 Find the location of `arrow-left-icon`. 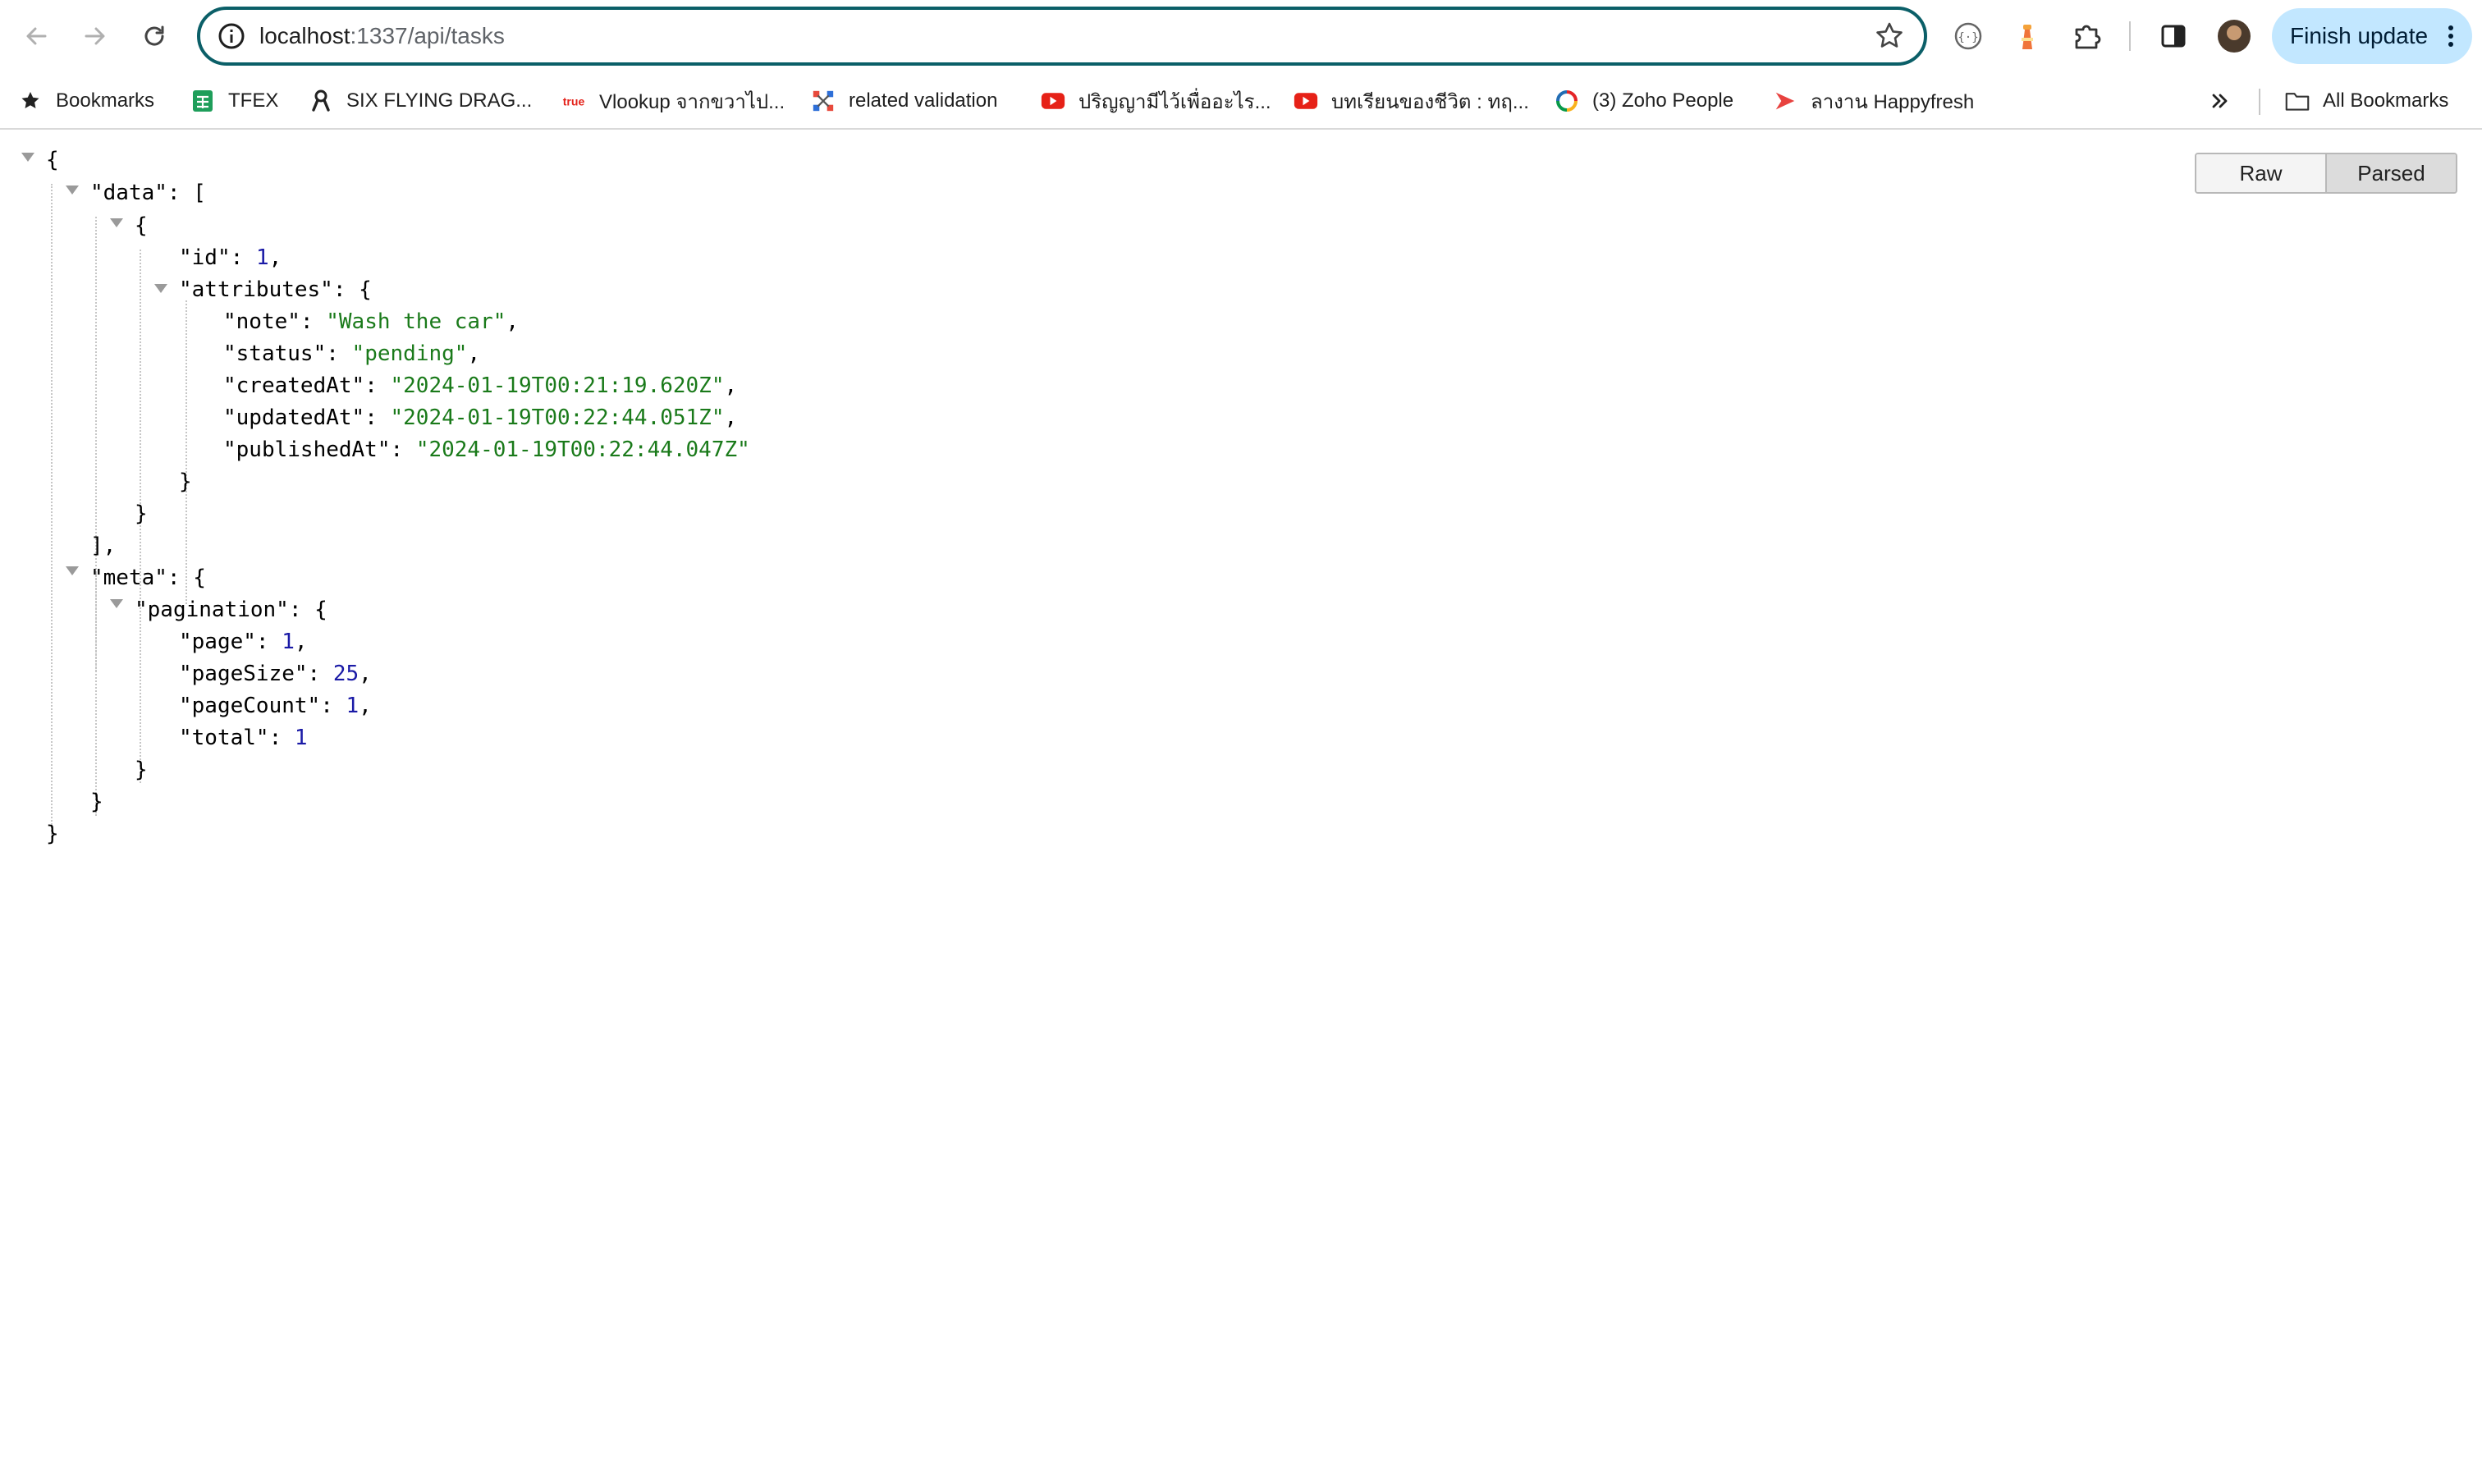

arrow-left-icon is located at coordinates (36, 36).